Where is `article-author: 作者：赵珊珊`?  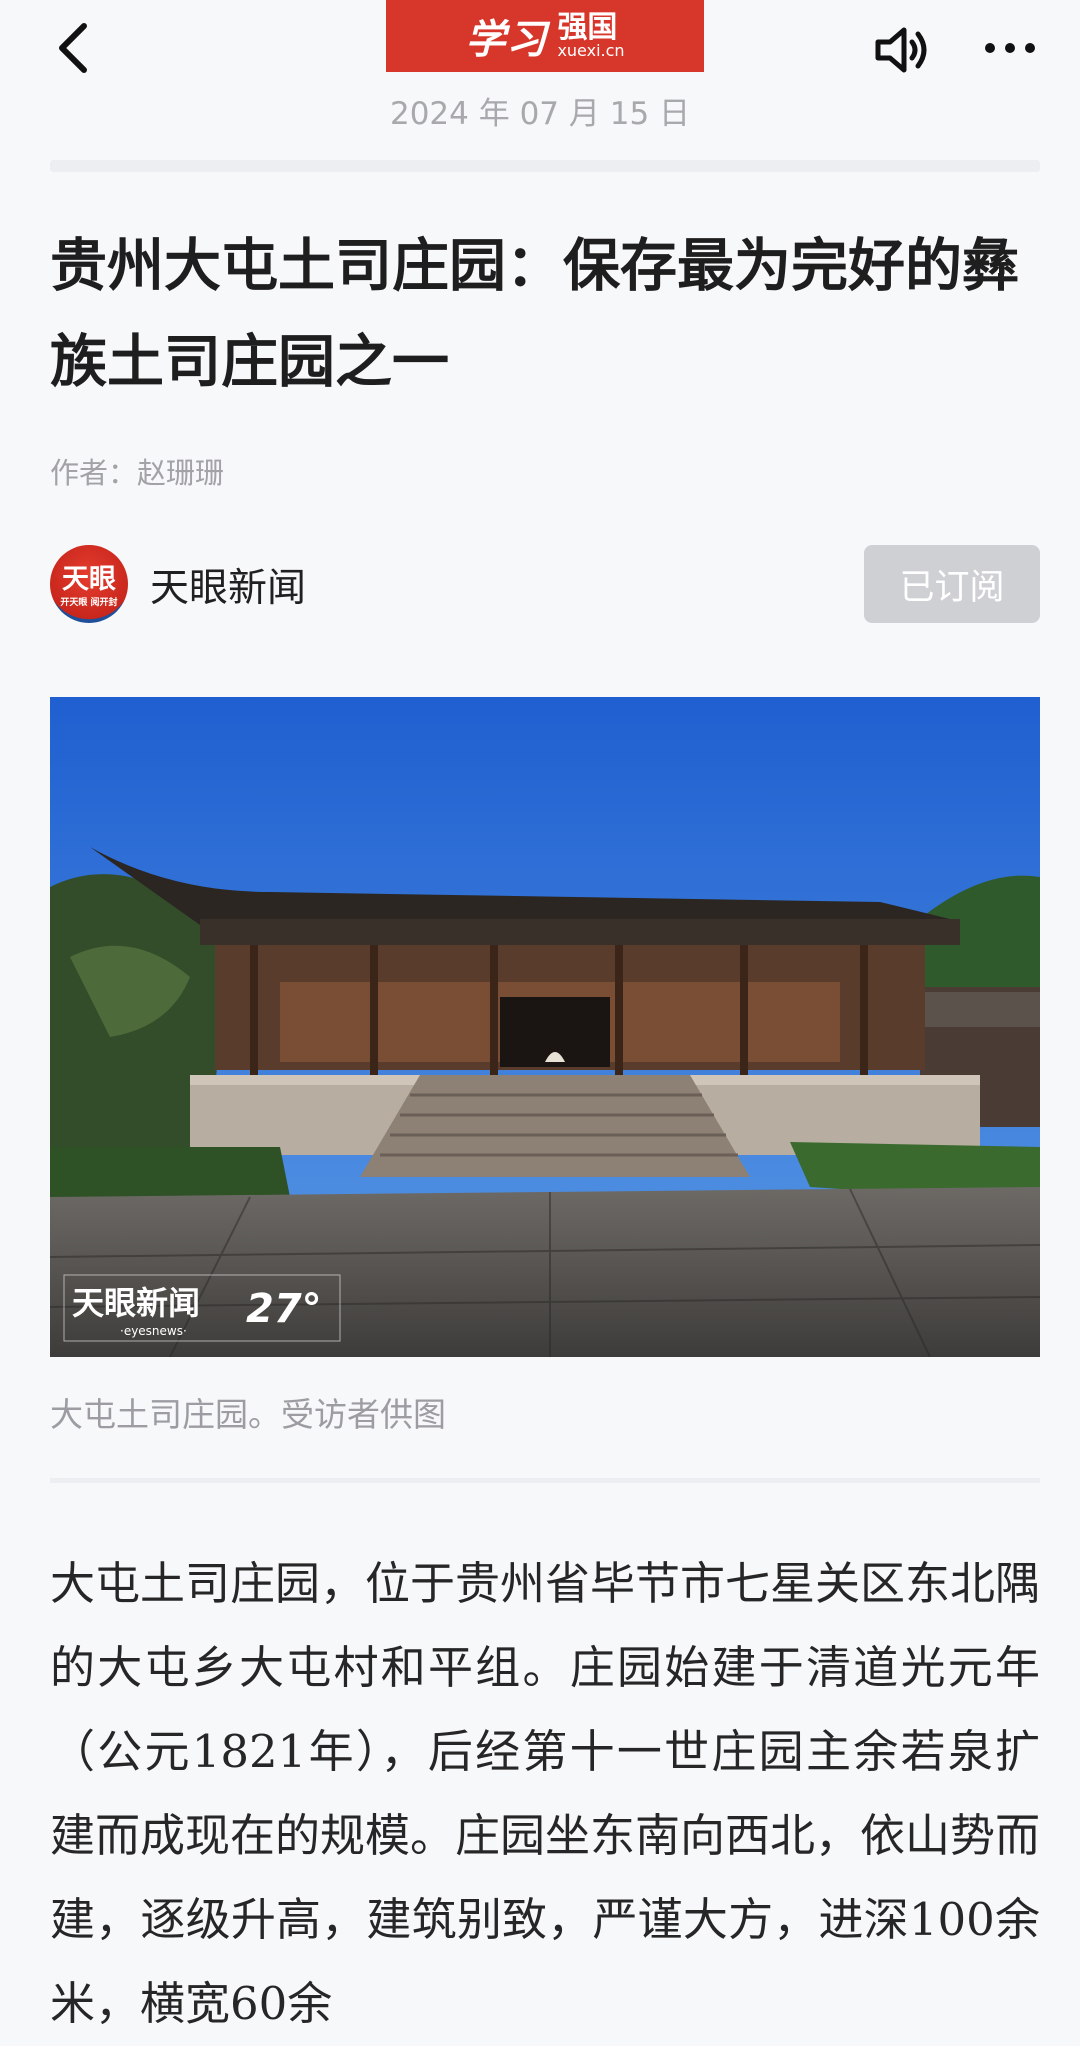
article-author: 作者：赵珊珊 is located at coordinates (137, 473).